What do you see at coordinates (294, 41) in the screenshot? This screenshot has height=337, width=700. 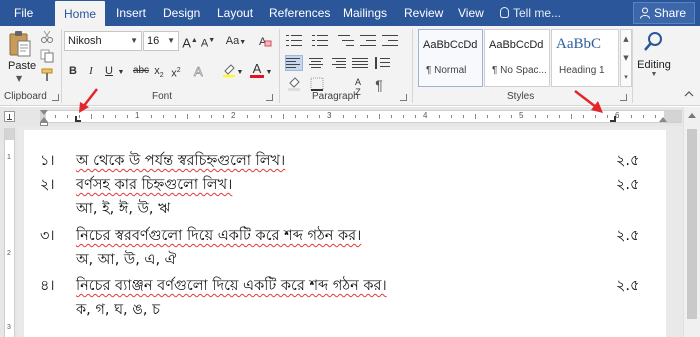 I see `bullets-icon` at bounding box center [294, 41].